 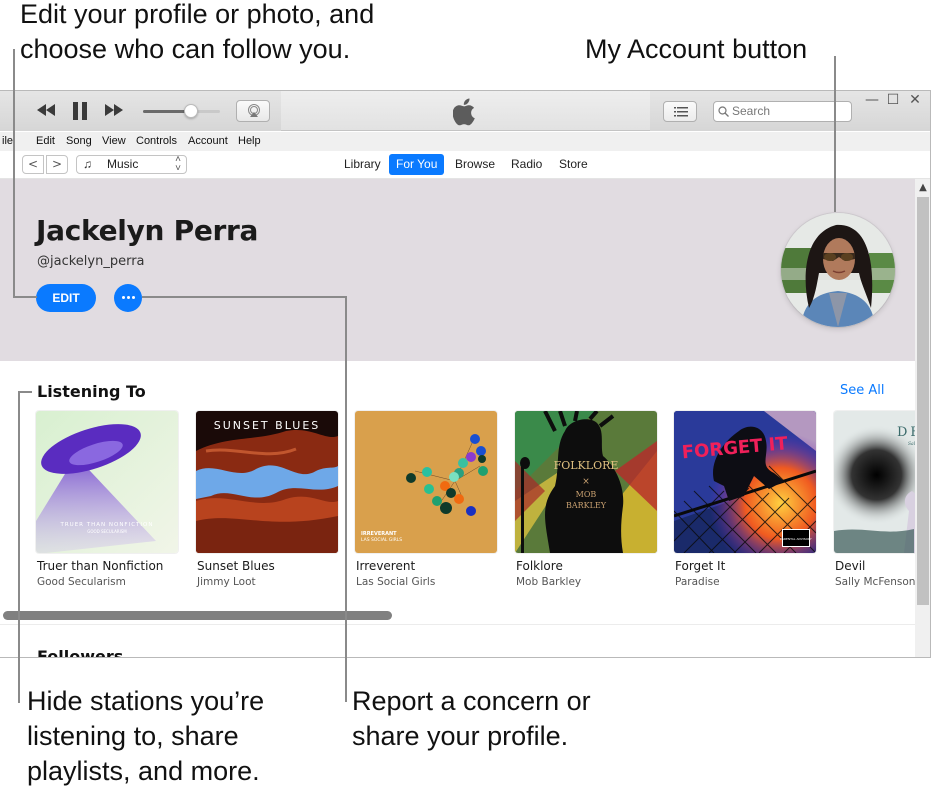 I want to click on album-card: SUNSET BLUES Sunset Blues Jimmy Loot, so click(x=267, y=499).